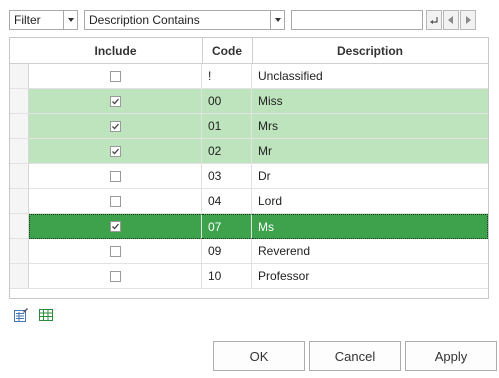 Image resolution: width=499 pixels, height=378 pixels. Describe the element at coordinates (227, 201) in the screenshot. I see `code-cell: 04` at that location.